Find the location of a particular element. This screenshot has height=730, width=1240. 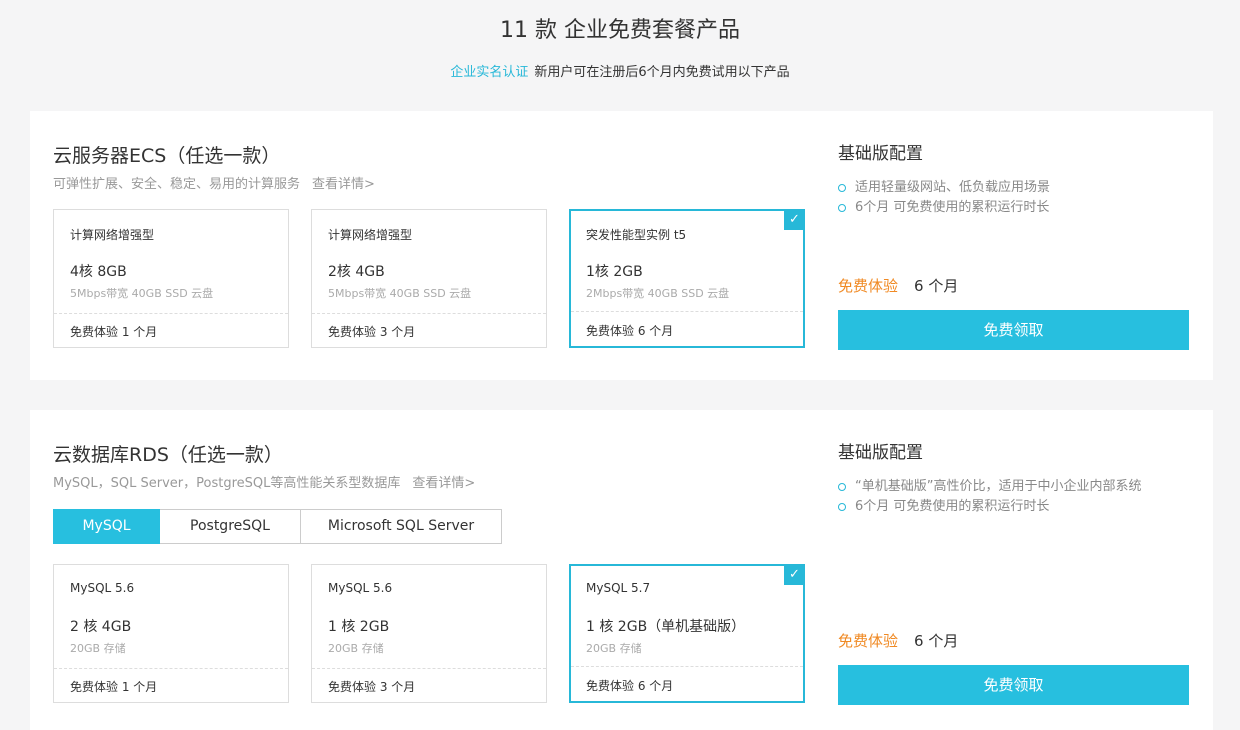

card-type: MySQL 5.7 is located at coordinates (618, 588).